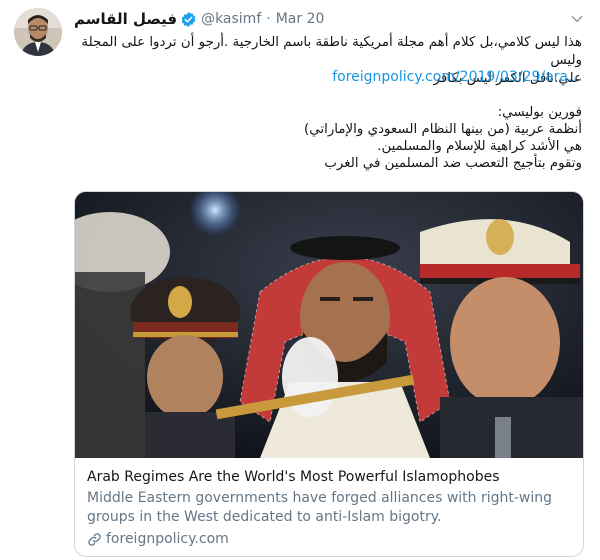  What do you see at coordinates (479, 146) in the screenshot?
I see `quote-line: هي الأشد كراهية للإسلام والمسلمين.` at bounding box center [479, 146].